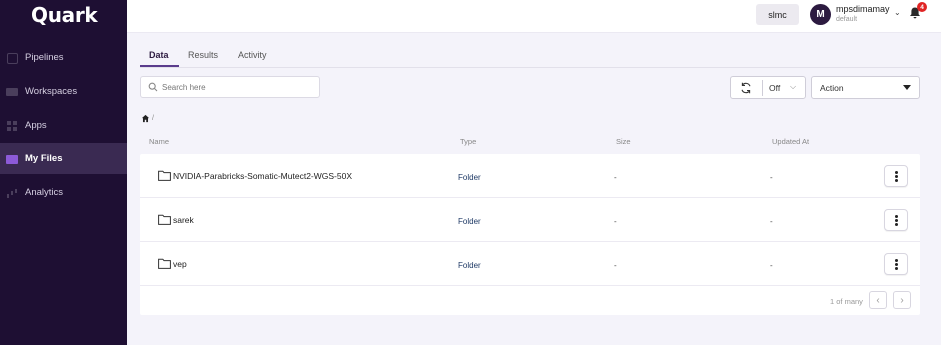 This screenshot has width=941, height=345. I want to click on sidebar-item-label: My Files, so click(44, 158).